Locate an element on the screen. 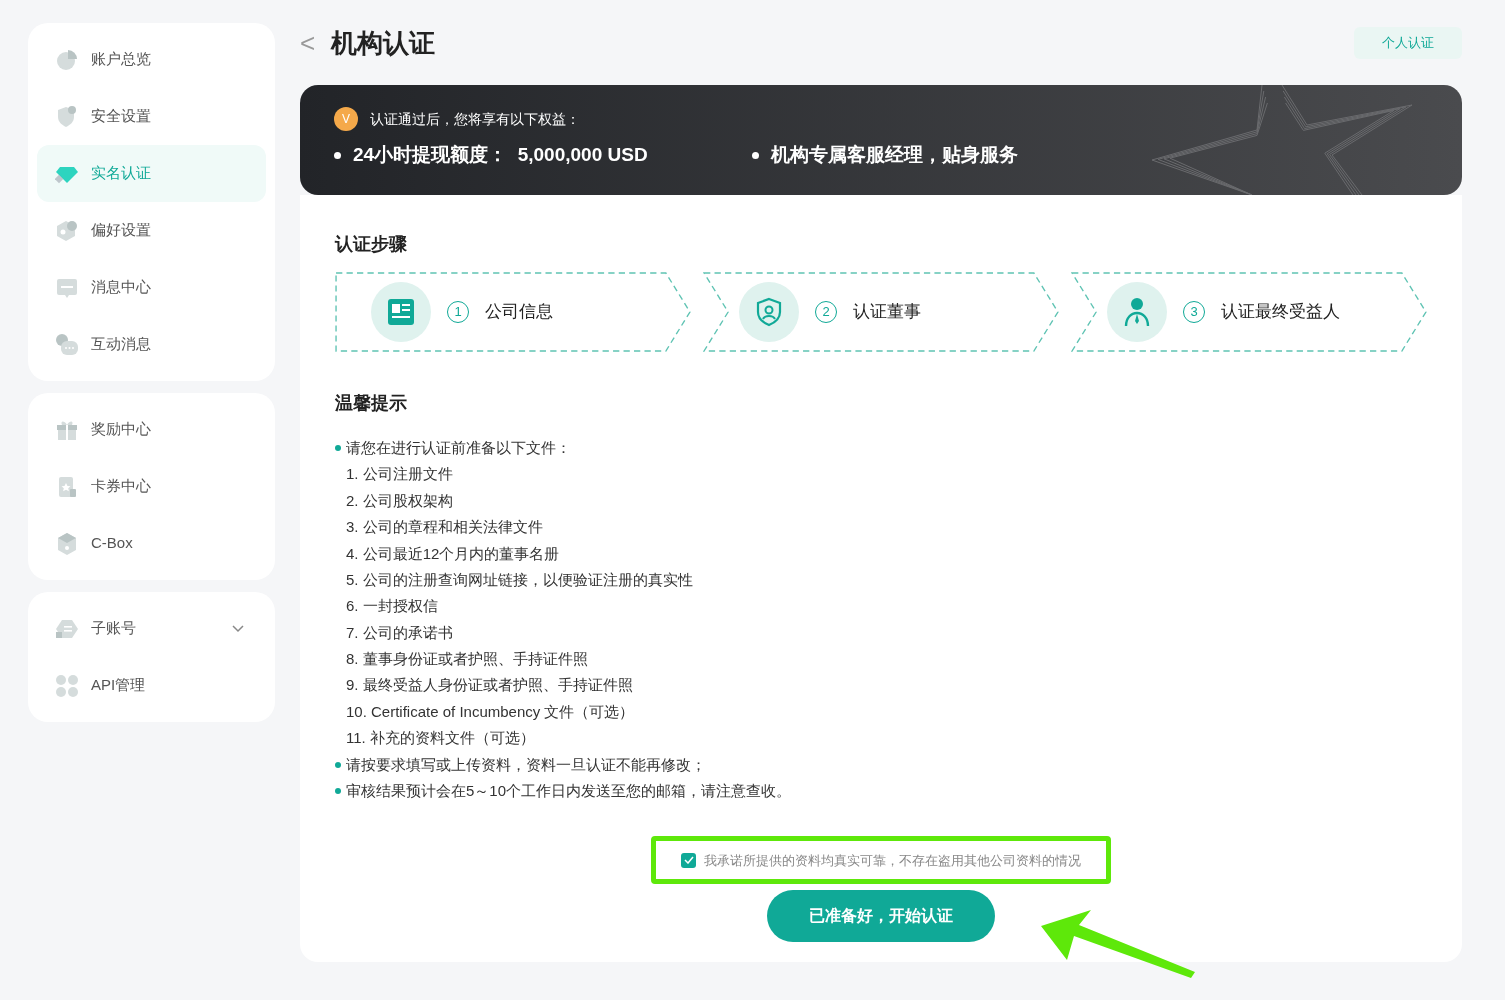 Image resolution: width=1505 pixels, height=1000 pixels. list-item-text: 1. 公司注册文件 is located at coordinates (399, 474).